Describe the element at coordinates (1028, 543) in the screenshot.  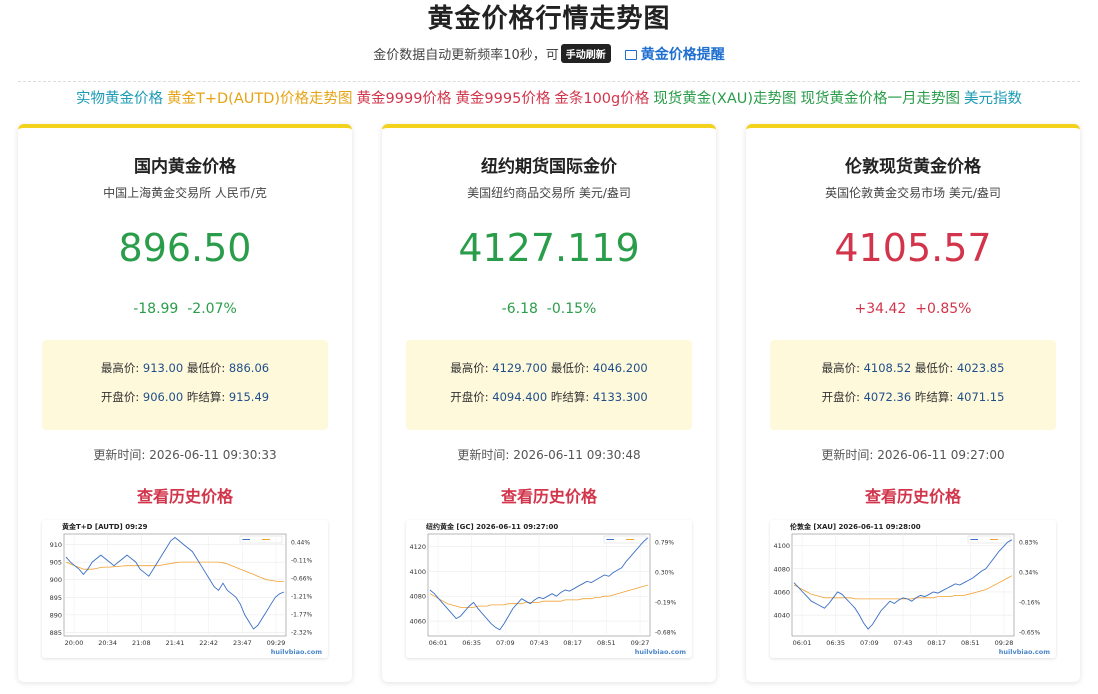
I see `right-tick-label: 0.83%` at that location.